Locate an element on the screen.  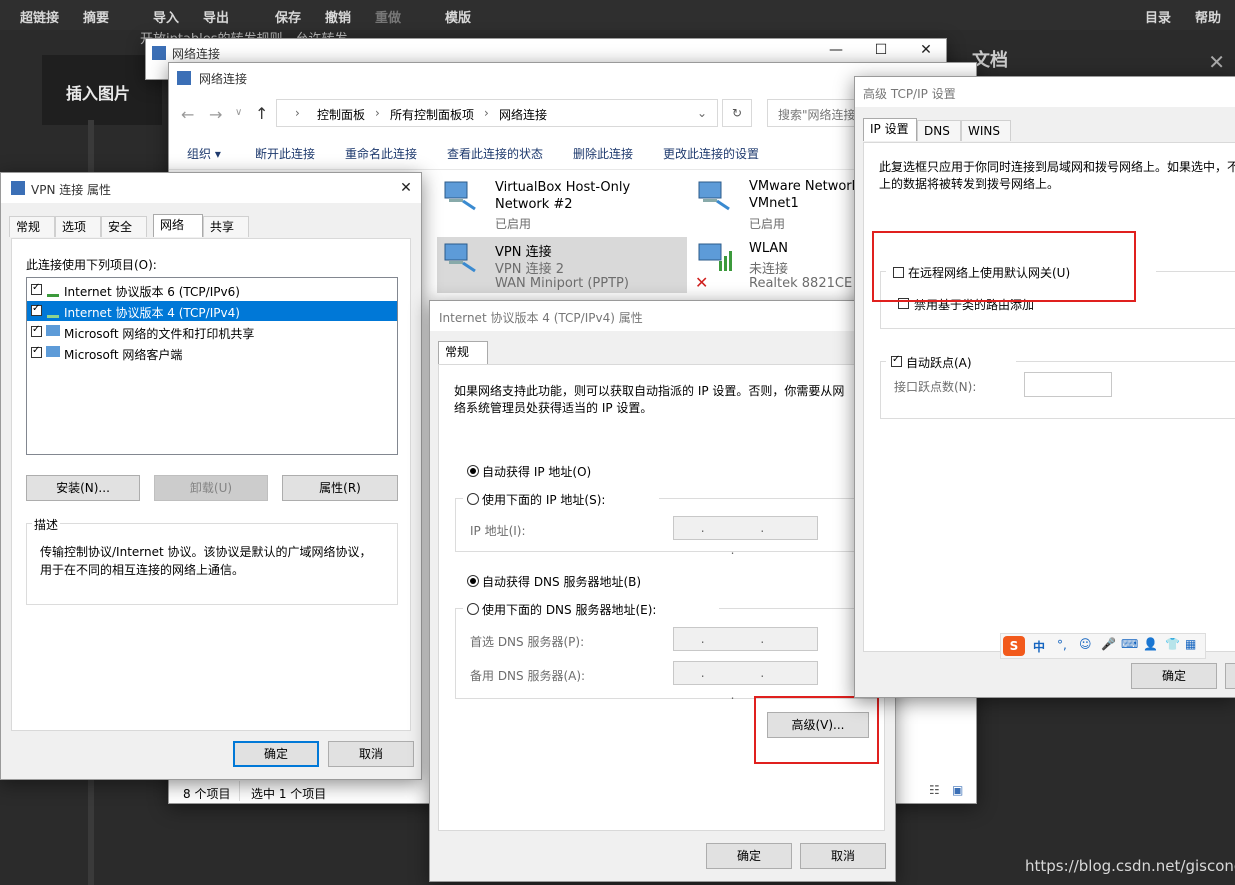
dialog-titlebar: Internet 协议版本 4 (TCP/IPv4) 属性 is located at coordinates (662, 316).